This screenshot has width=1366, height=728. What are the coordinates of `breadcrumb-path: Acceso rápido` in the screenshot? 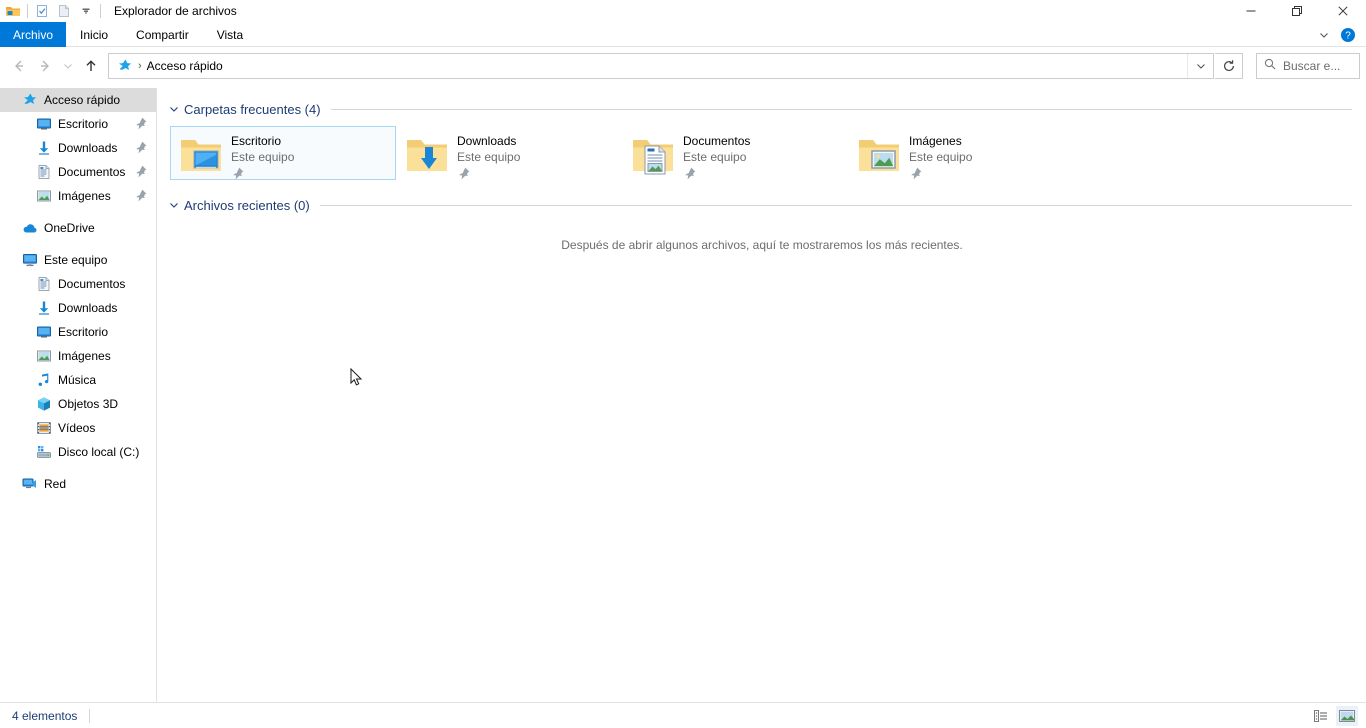 It's located at (185, 66).